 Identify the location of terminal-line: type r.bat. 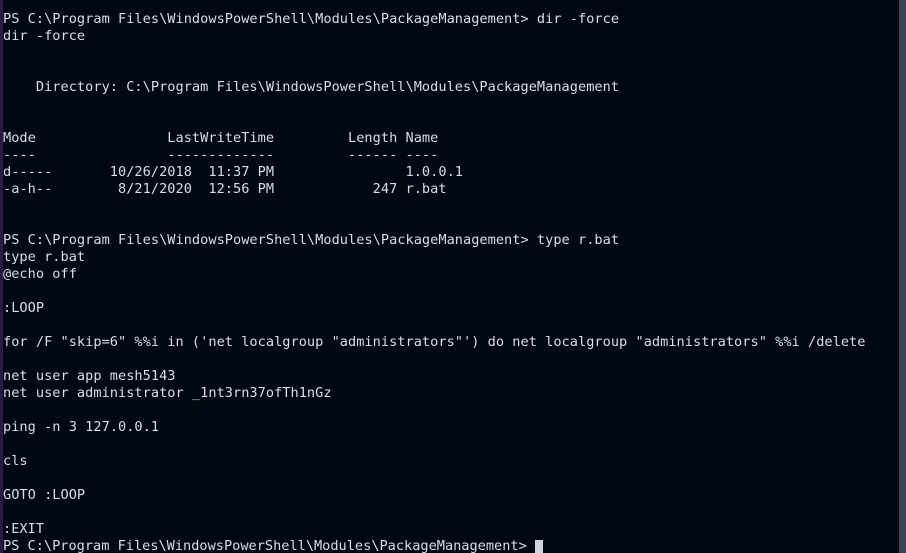
(44, 257).